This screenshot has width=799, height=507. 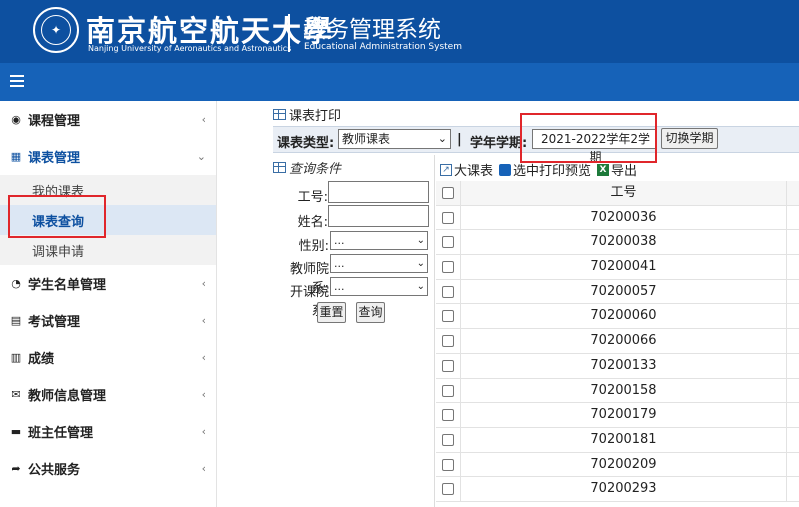 What do you see at coordinates (279, 114) in the screenshot?
I see `table-icon` at bounding box center [279, 114].